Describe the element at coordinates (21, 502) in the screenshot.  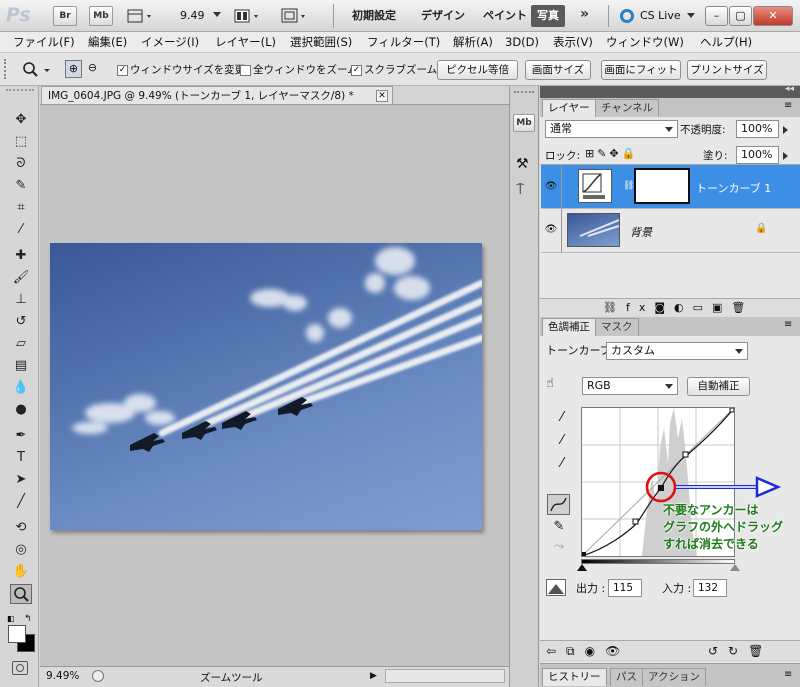
I see `line-tool-icon: ╱` at that location.